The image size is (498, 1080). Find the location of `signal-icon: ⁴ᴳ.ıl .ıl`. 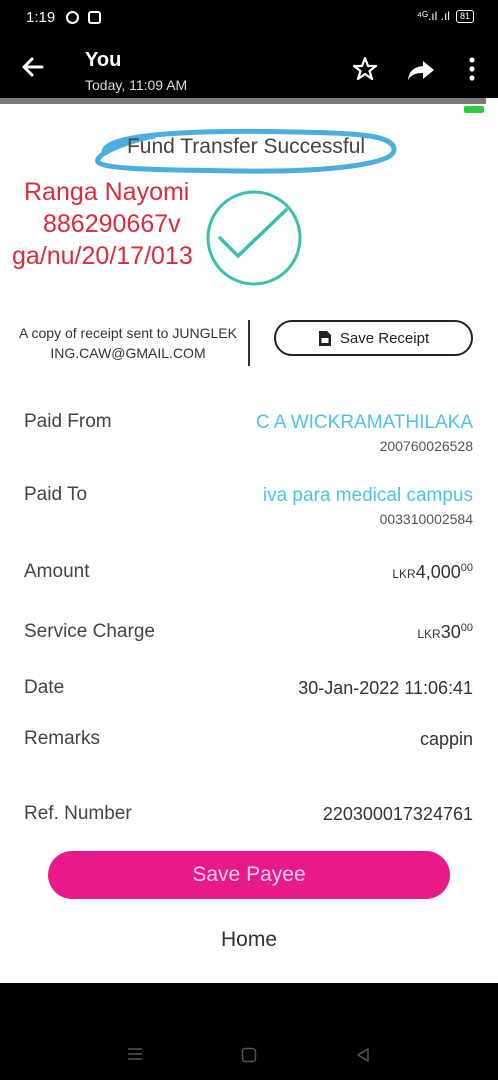

signal-icon: ⁴ᴳ.ıl .ıl is located at coordinates (433, 16).